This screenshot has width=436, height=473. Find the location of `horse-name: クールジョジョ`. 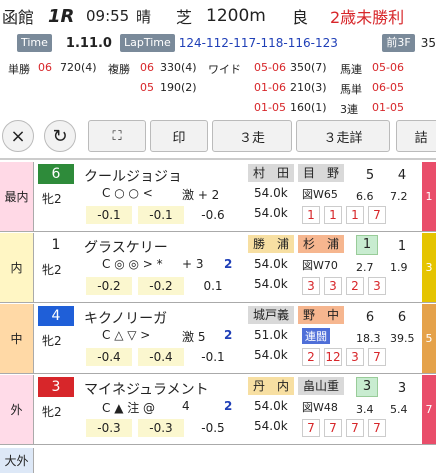

horse-name: クールジョジョ is located at coordinates (133, 176).